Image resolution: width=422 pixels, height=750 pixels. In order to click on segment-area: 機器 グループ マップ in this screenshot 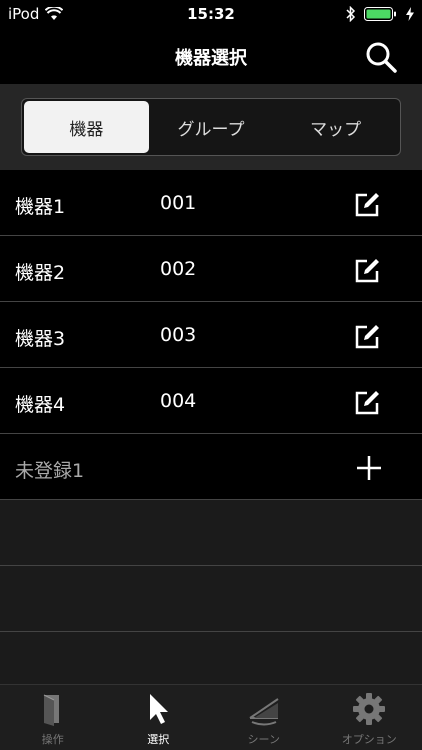, I will do `click(211, 127)`.